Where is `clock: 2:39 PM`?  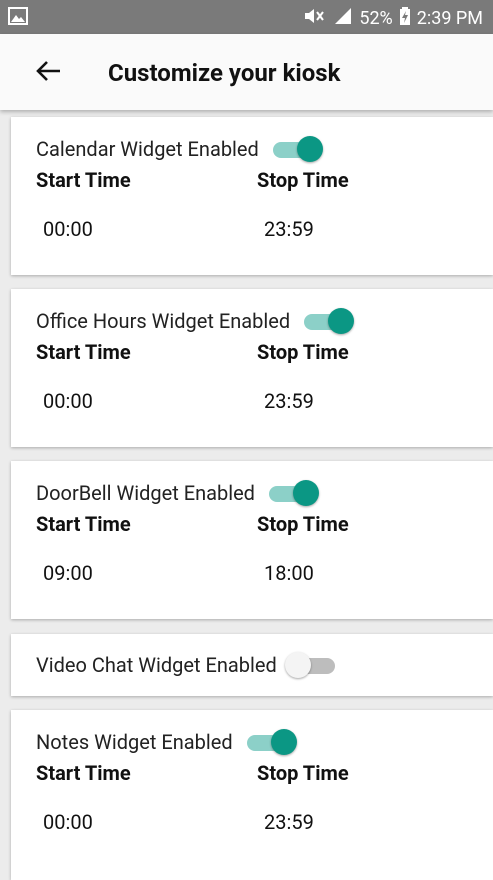 clock: 2:39 PM is located at coordinates (449, 18).